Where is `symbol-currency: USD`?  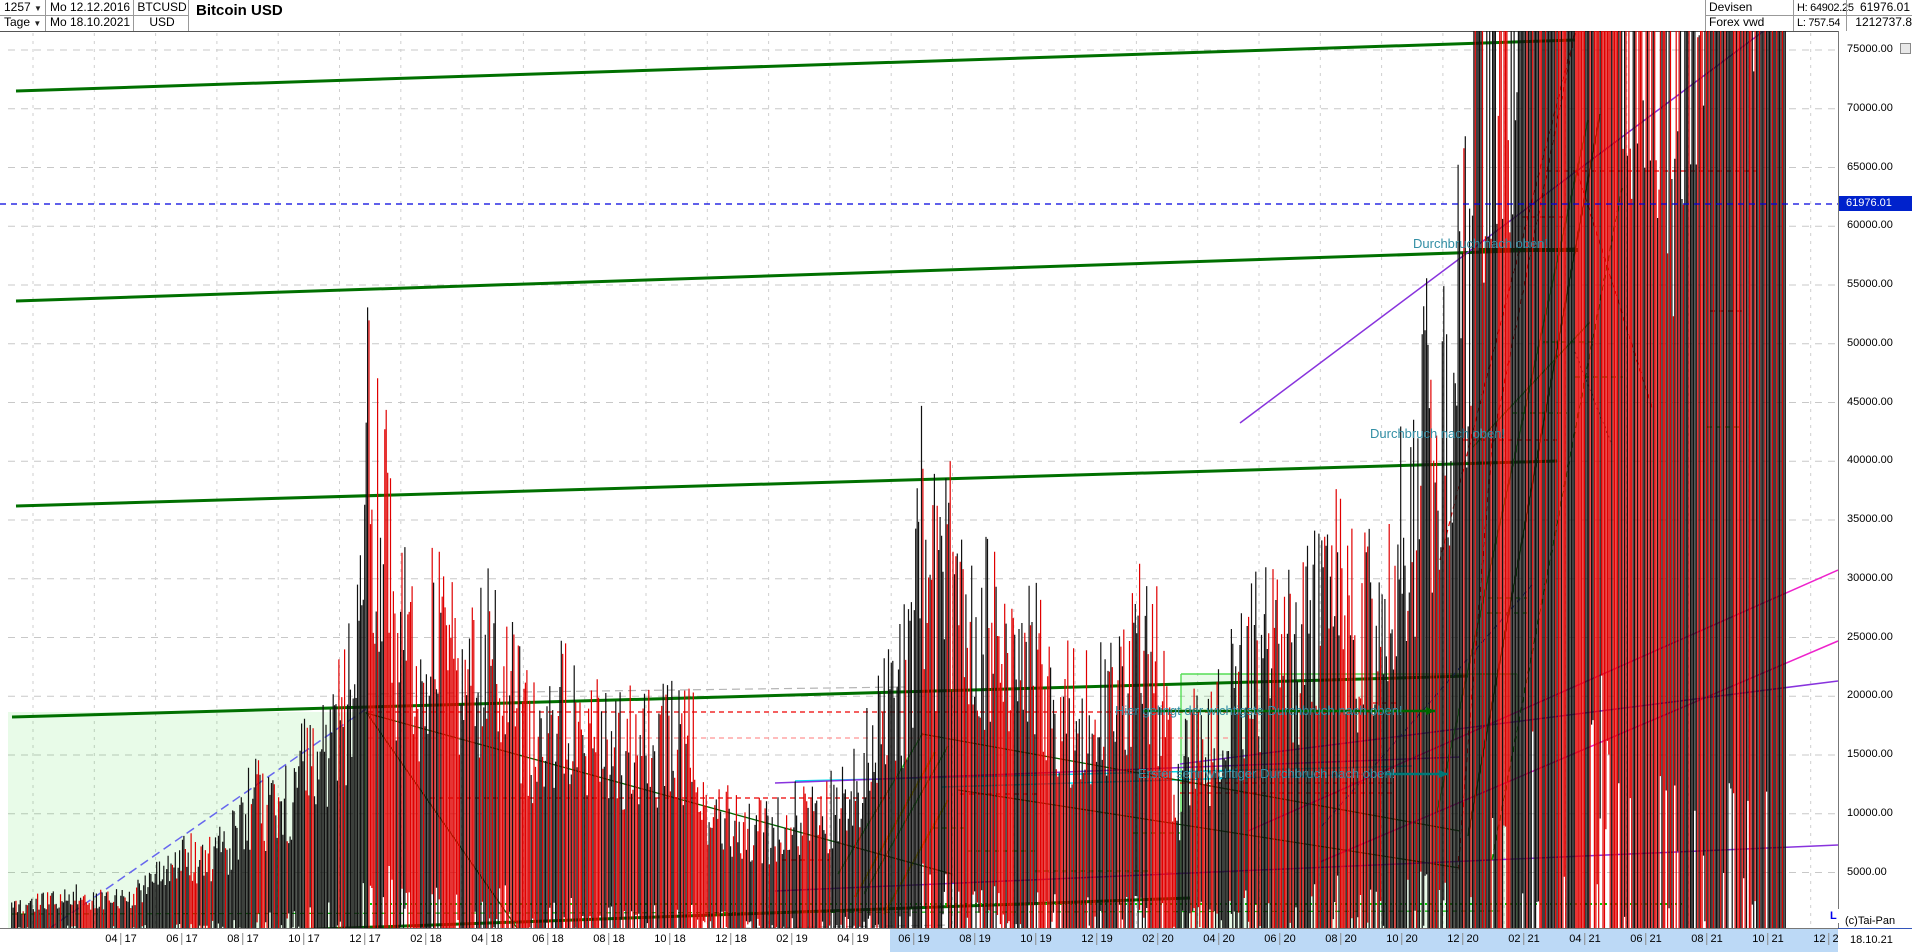
symbol-currency: USD is located at coordinates (162, 22).